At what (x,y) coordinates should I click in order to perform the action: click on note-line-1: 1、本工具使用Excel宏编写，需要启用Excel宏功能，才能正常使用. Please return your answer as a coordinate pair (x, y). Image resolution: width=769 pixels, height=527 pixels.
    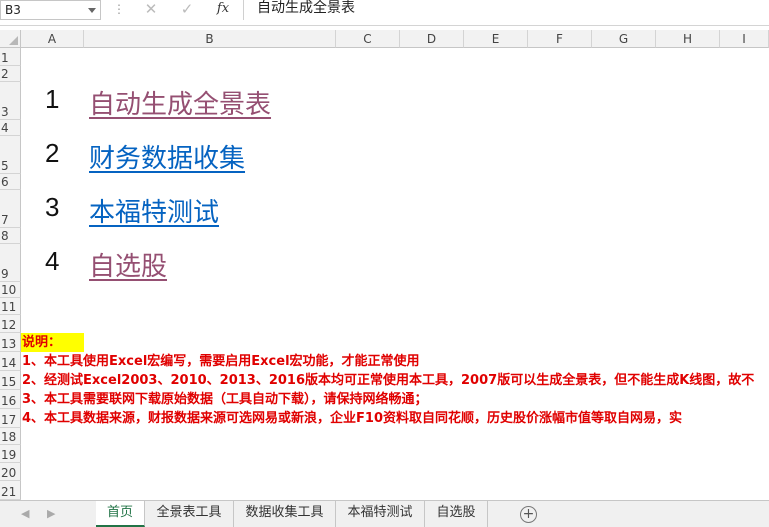
    Looking at the image, I should click on (221, 361).